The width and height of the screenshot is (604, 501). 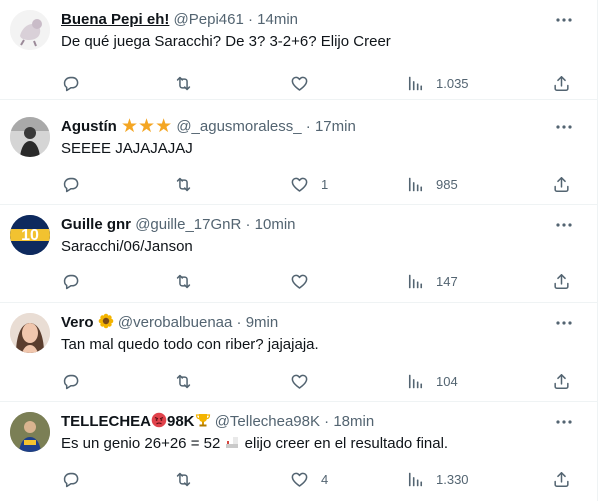 What do you see at coordinates (431, 381) in the screenshot?
I see `views-button: 104` at bounding box center [431, 381].